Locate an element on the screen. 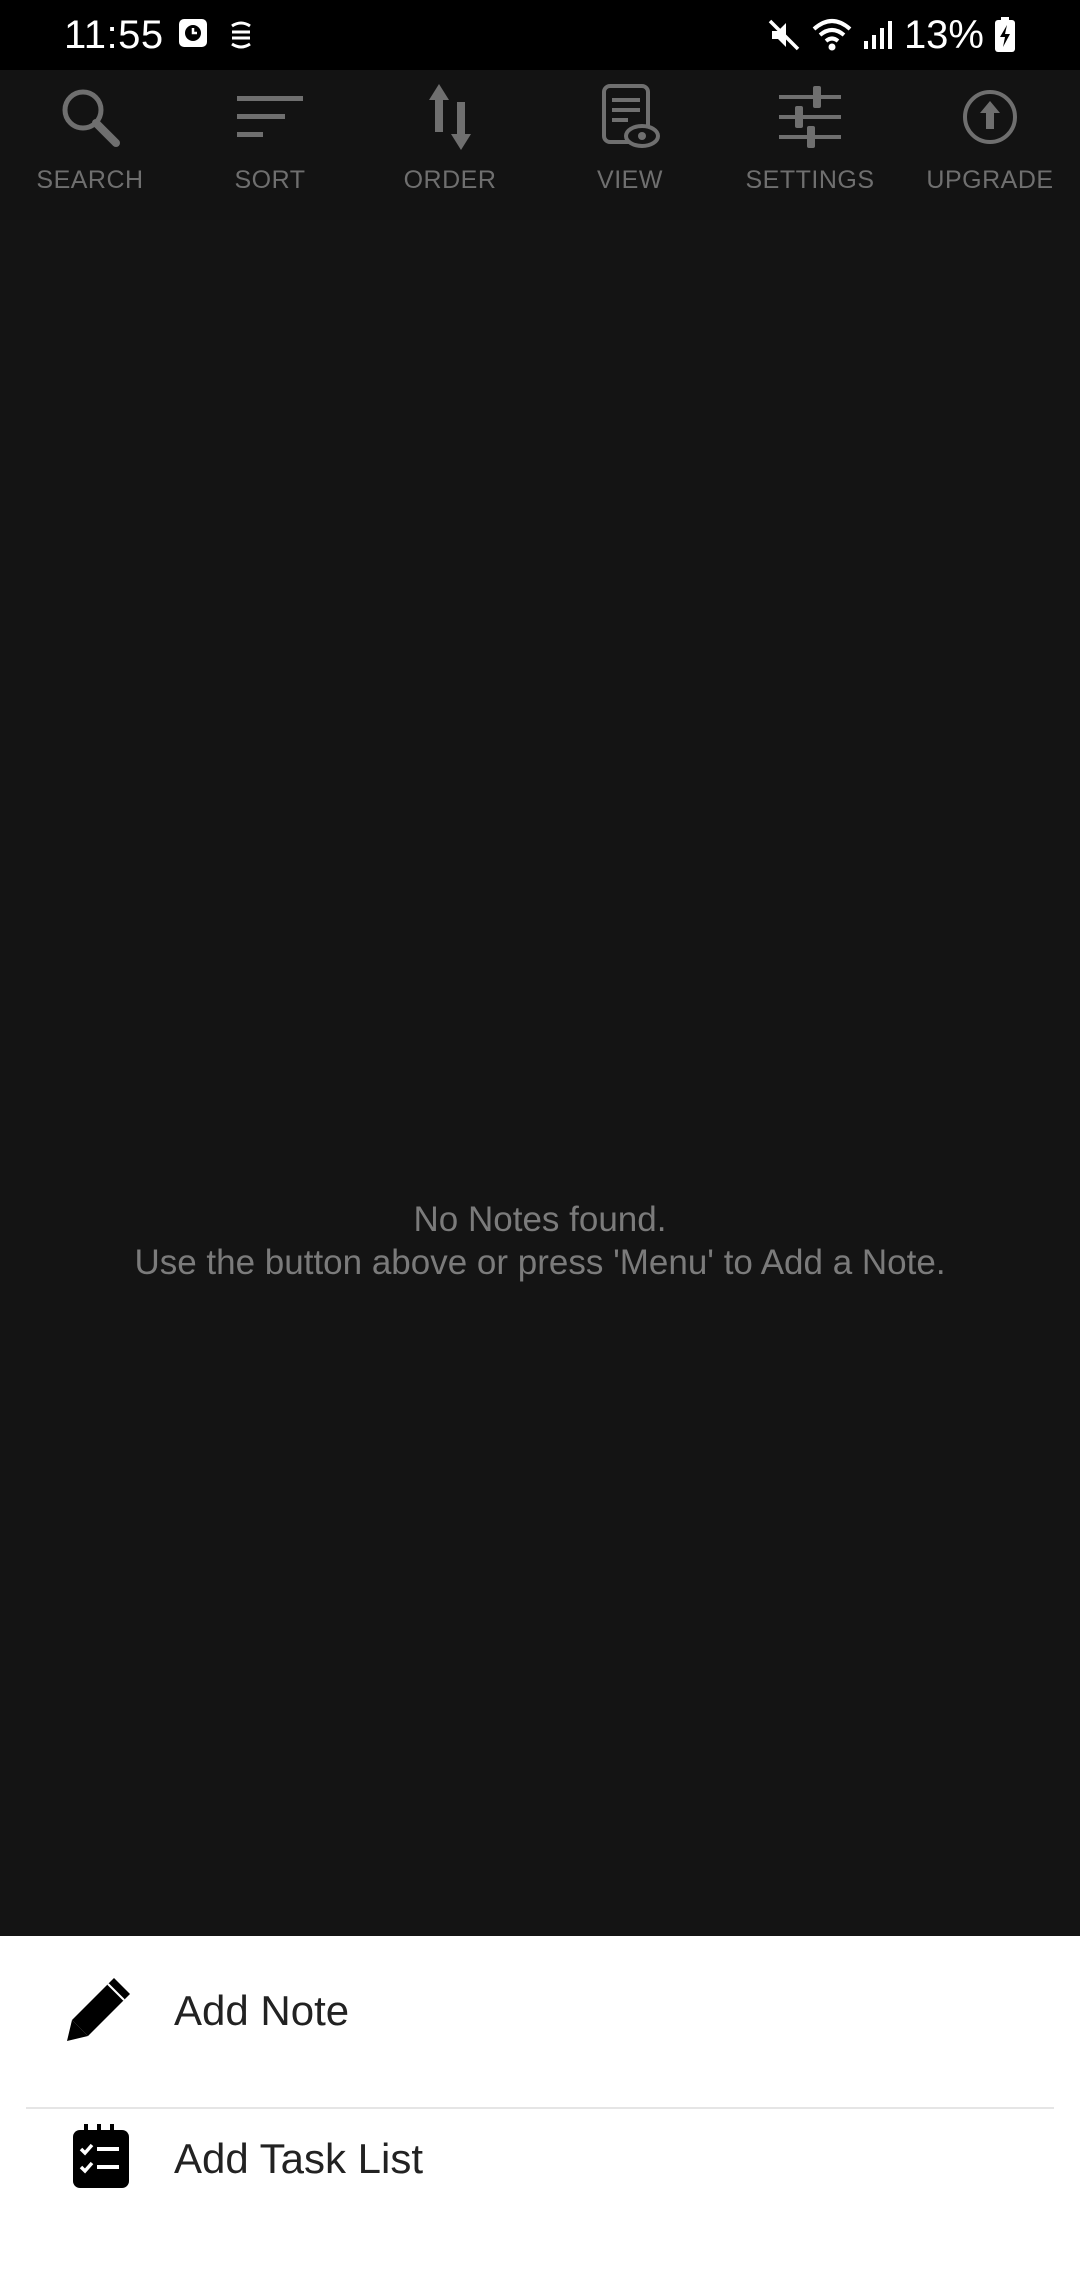 This screenshot has height=2282, width=1080. search-label: SEARCH is located at coordinates (90, 180).